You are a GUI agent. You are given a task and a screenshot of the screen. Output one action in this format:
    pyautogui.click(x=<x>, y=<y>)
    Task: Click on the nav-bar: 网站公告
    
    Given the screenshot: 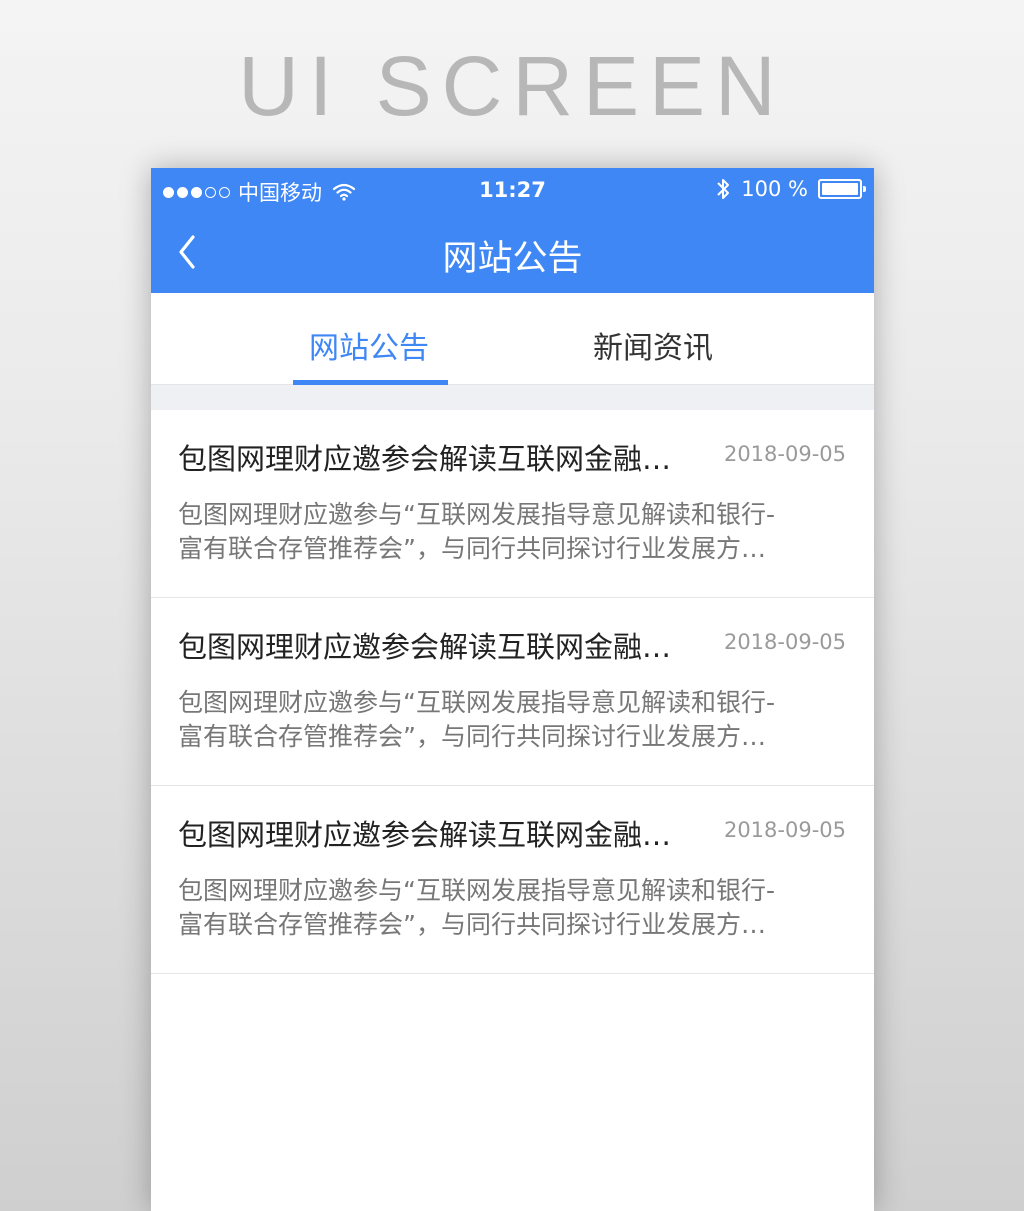 What is the action you would take?
    pyautogui.click(x=512, y=253)
    